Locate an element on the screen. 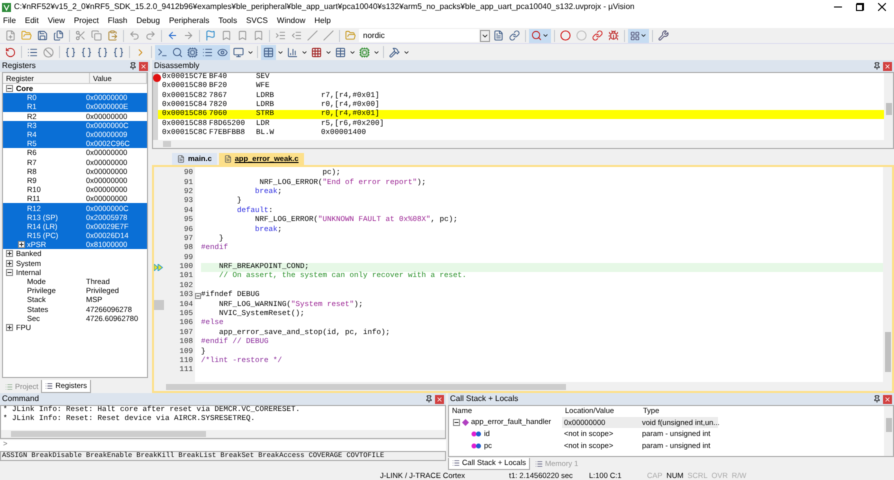 The height and width of the screenshot is (480, 894). wrench-icon is located at coordinates (663, 35).